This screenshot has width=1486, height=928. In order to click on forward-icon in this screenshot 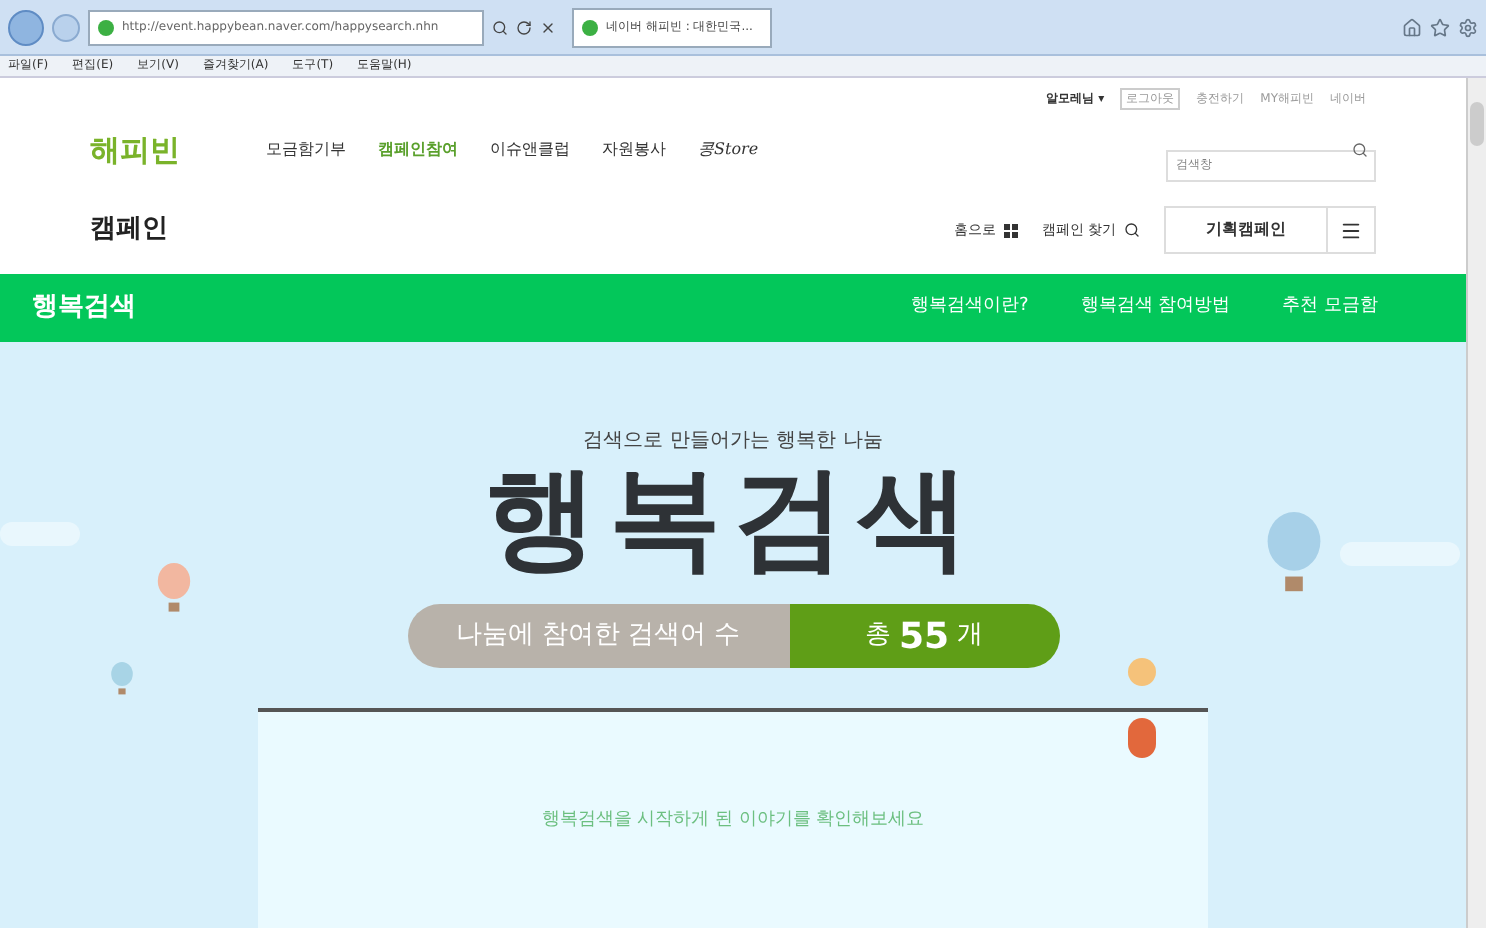, I will do `click(66, 27)`.